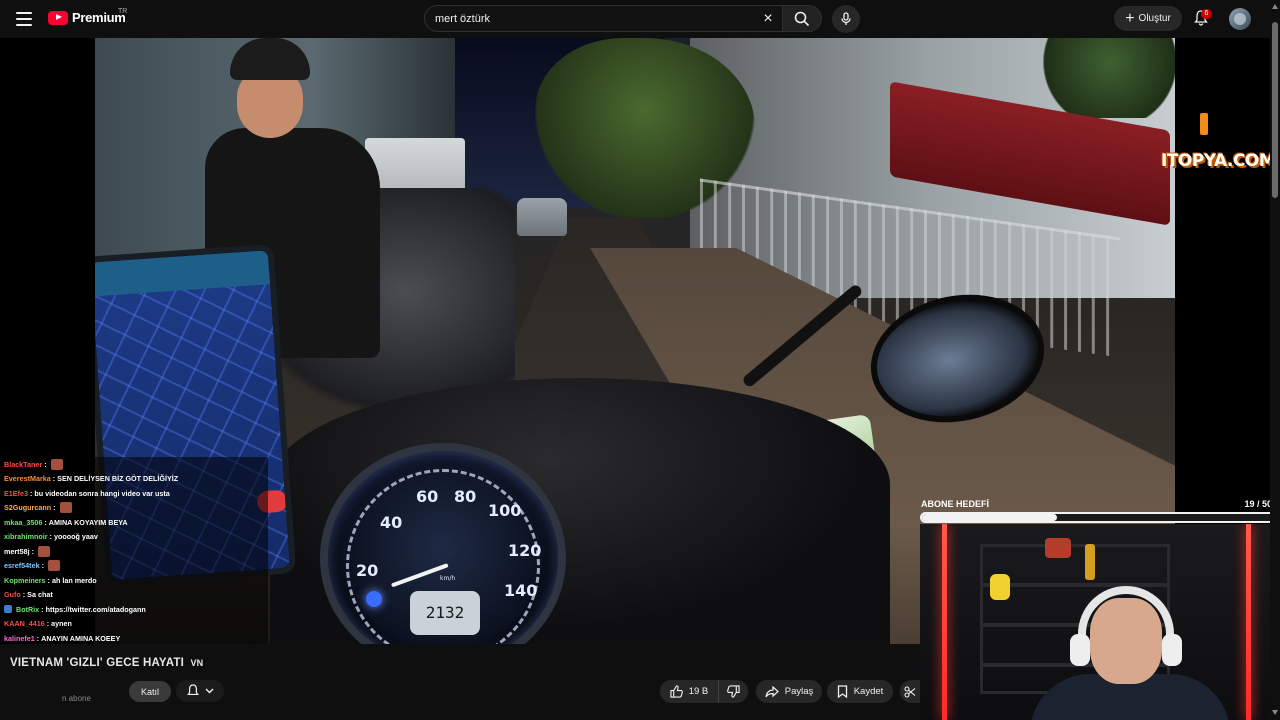 The height and width of the screenshot is (720, 1280). What do you see at coordinates (1275, 360) in the screenshot?
I see `page-scrollbar` at bounding box center [1275, 360].